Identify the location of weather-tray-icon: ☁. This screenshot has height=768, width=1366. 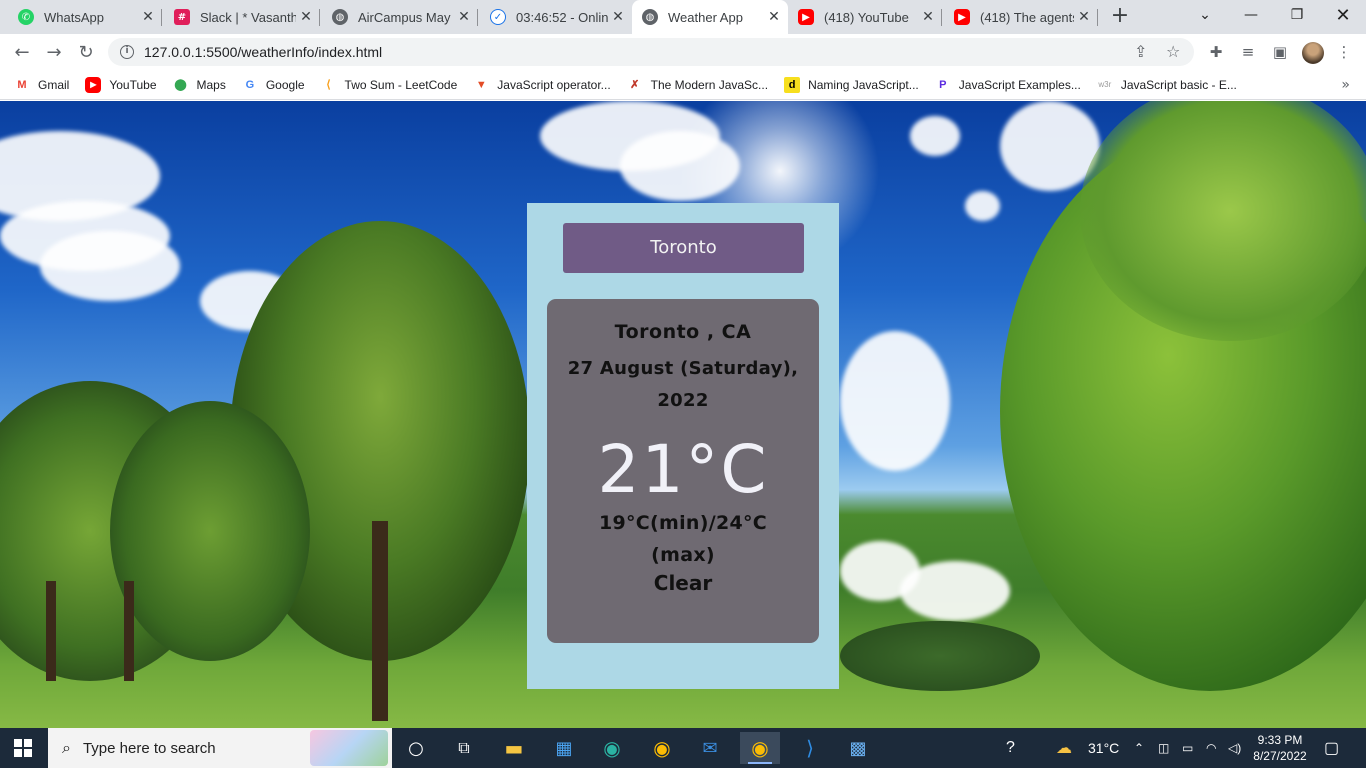
(1064, 748).